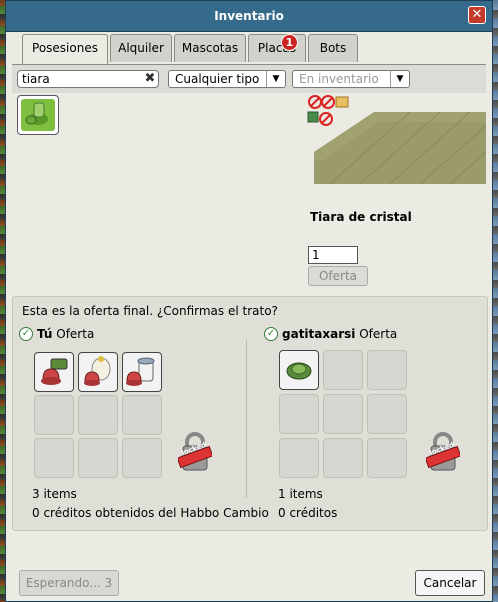  I want to click on tab-bots: Bots, so click(333, 48).